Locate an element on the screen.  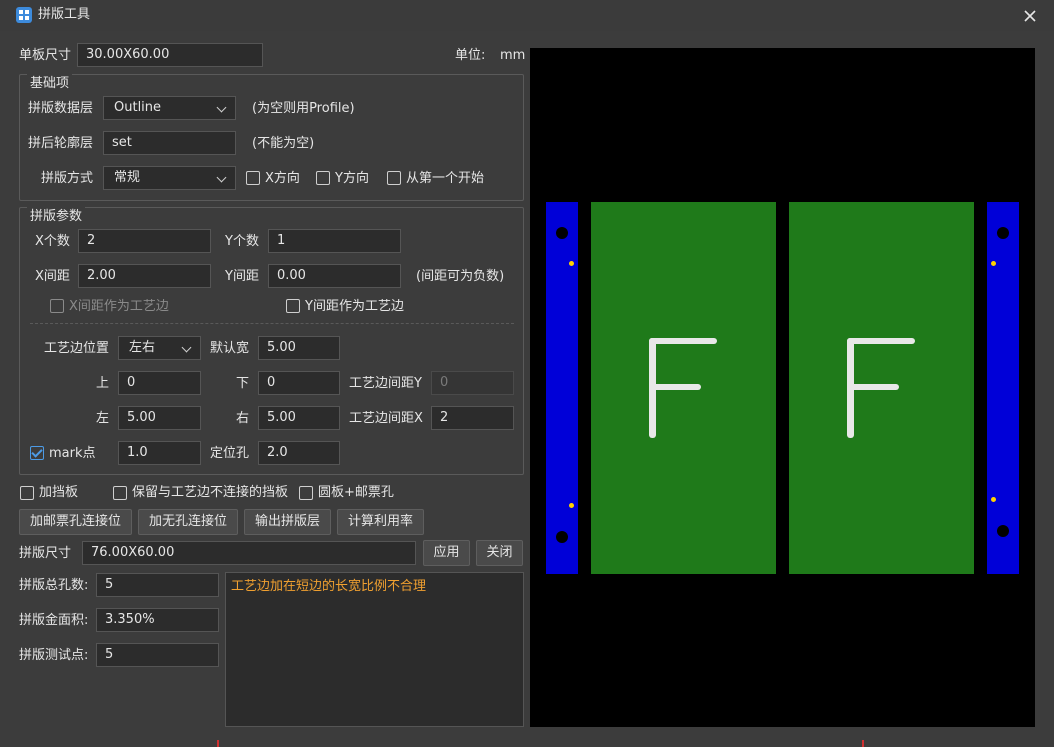
x-gap-edge-checkbox is located at coordinates (57, 306).